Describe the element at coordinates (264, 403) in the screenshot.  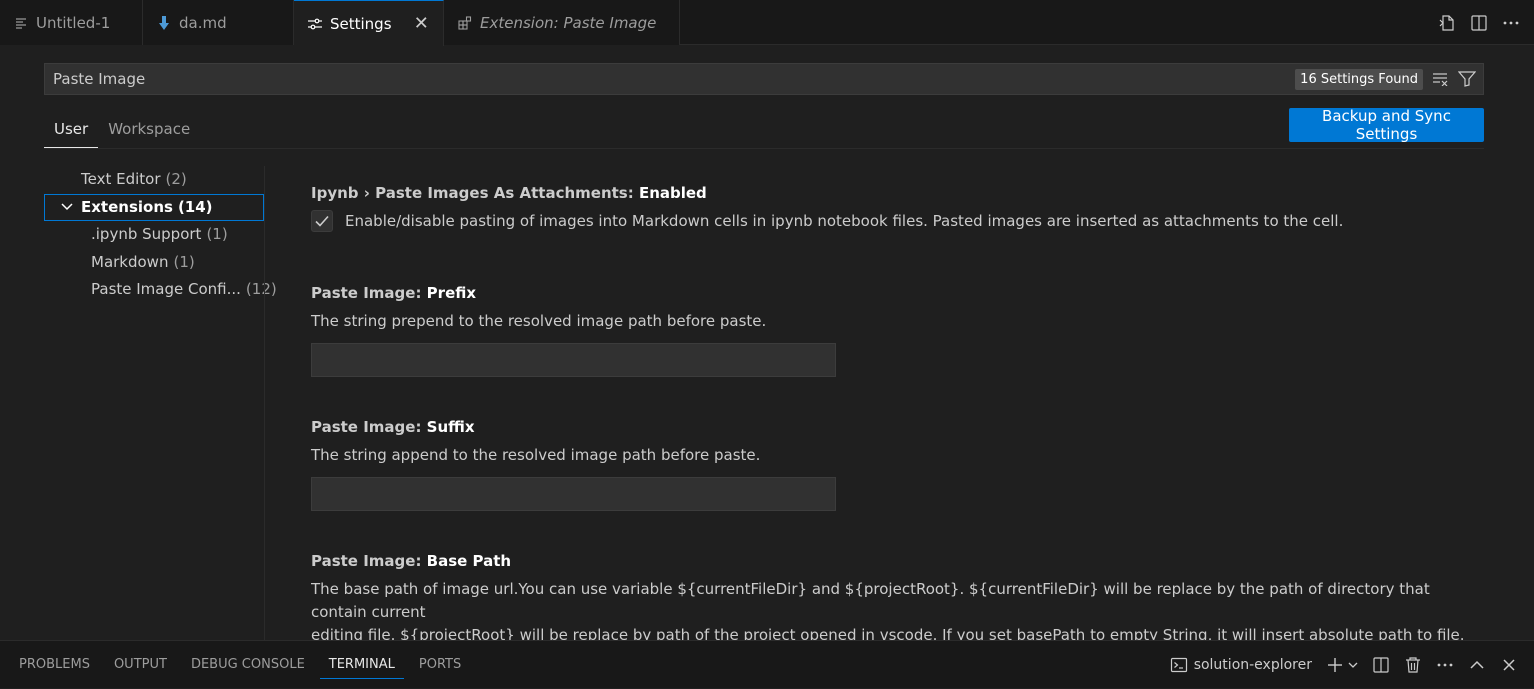
I see `toc-sash` at that location.